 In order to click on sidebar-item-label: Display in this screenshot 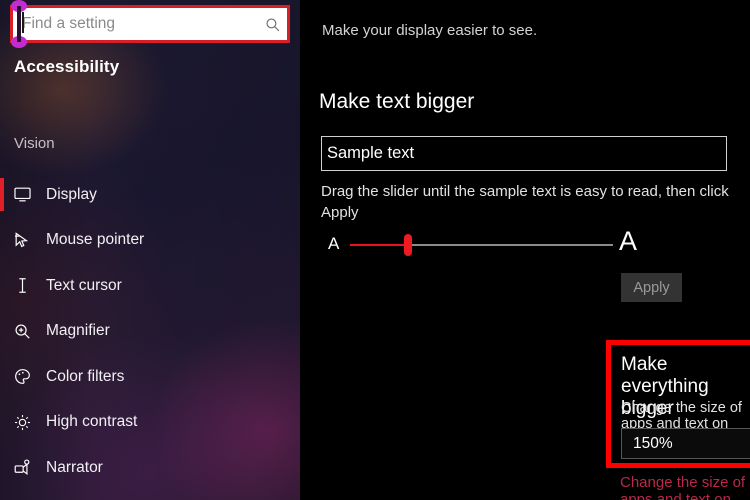, I will do `click(71, 194)`.